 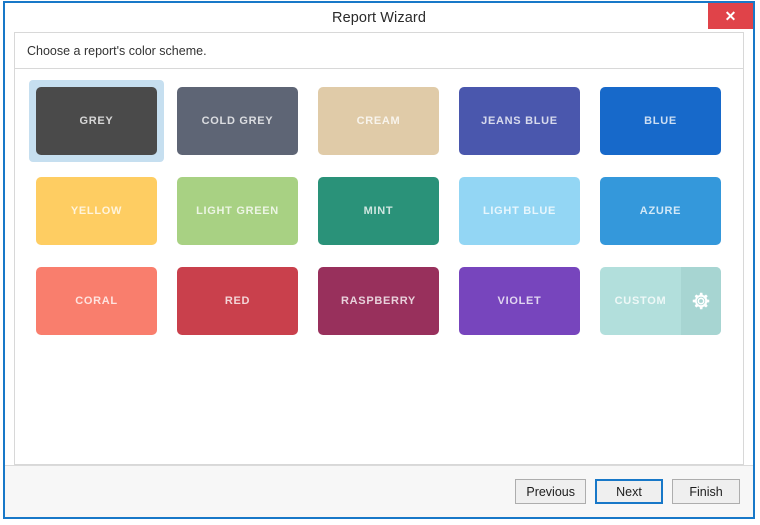 I want to click on tile-label: MINT, so click(x=378, y=211).